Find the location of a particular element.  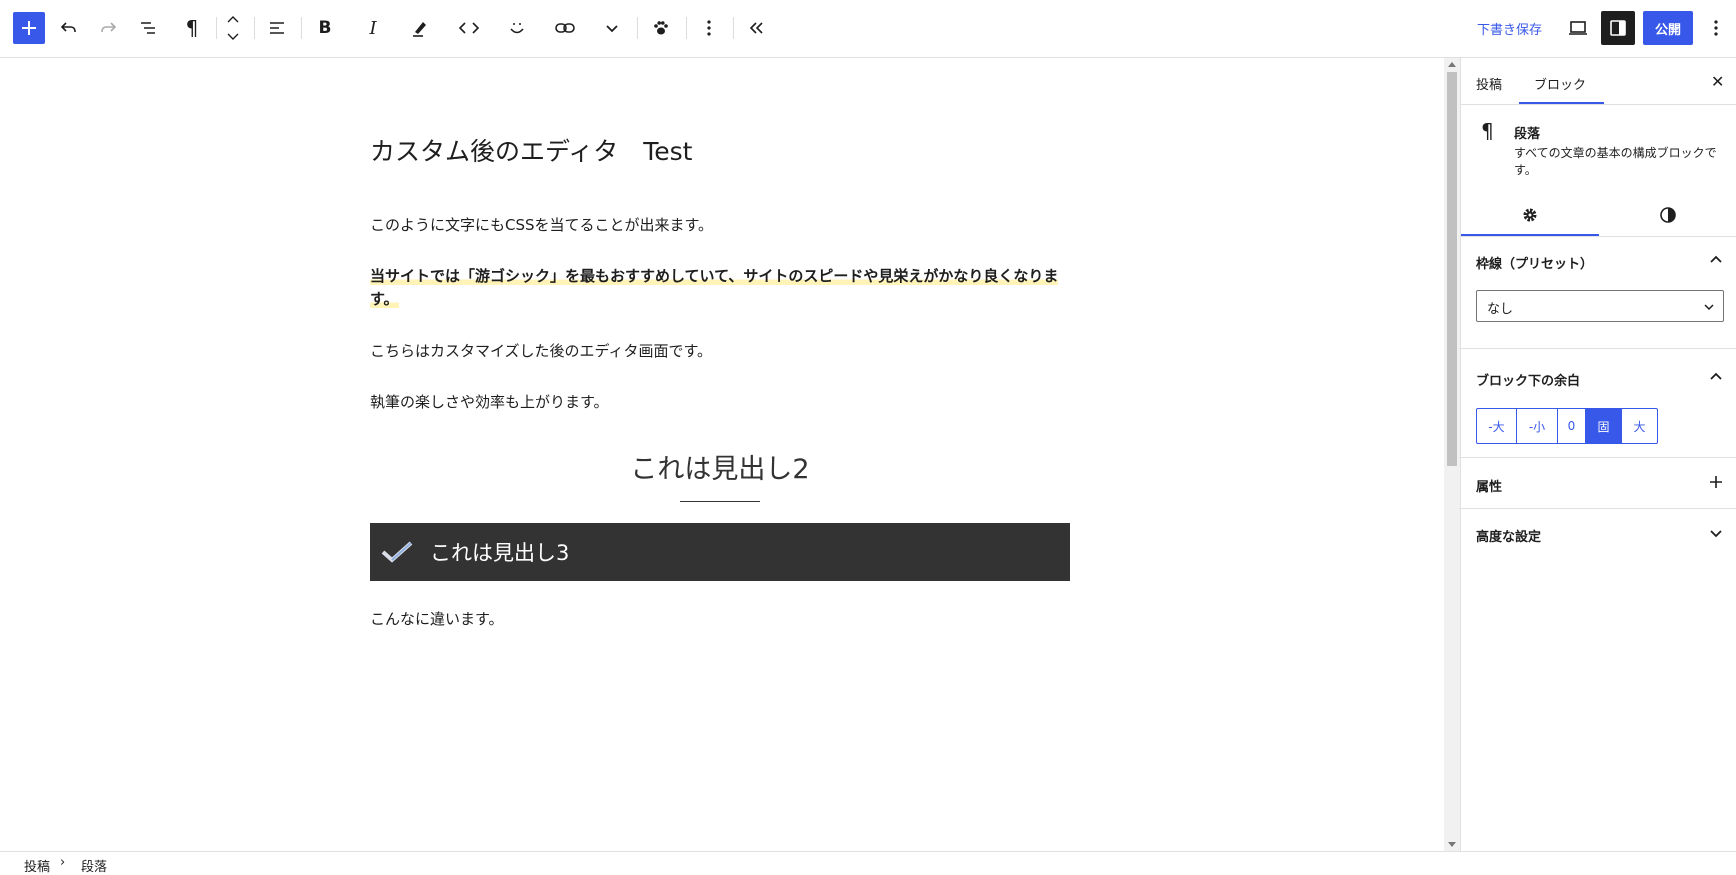

paragraph-block: こちらはカスタマイズした後のエディタ画面です。 is located at coordinates (720, 351).